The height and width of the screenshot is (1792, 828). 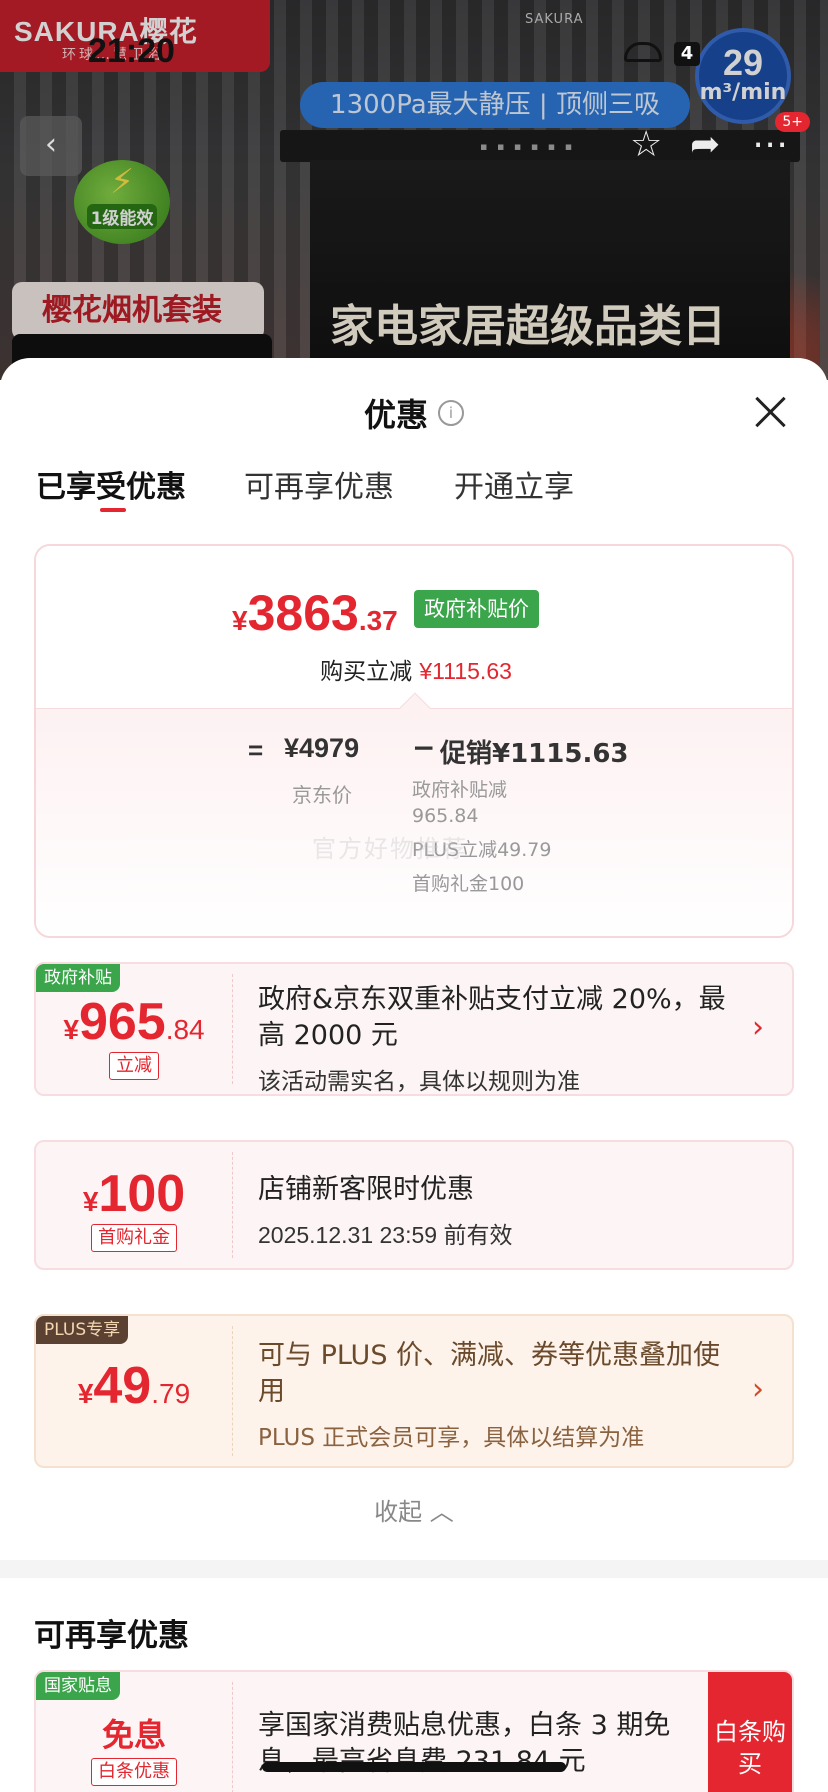 What do you see at coordinates (416, 671) in the screenshot?
I see `instant-discount-line: 购买立减 ¥1115.63` at bounding box center [416, 671].